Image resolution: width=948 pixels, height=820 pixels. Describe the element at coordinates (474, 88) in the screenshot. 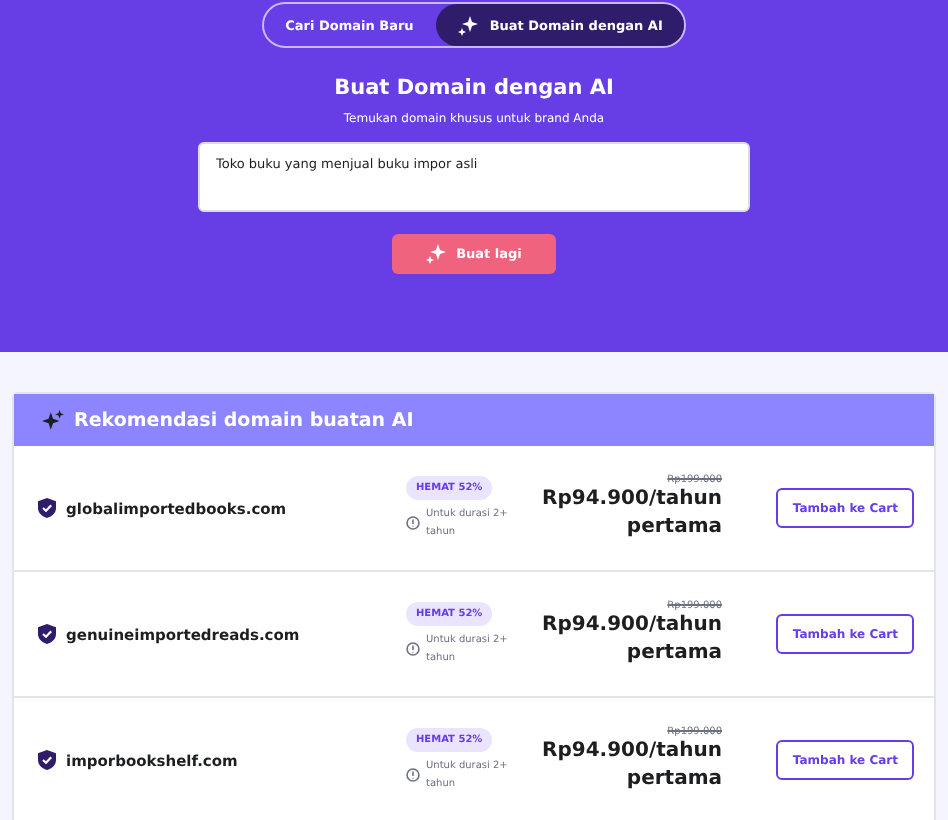

I see `heading: Buat Domain dengan AI` at that location.